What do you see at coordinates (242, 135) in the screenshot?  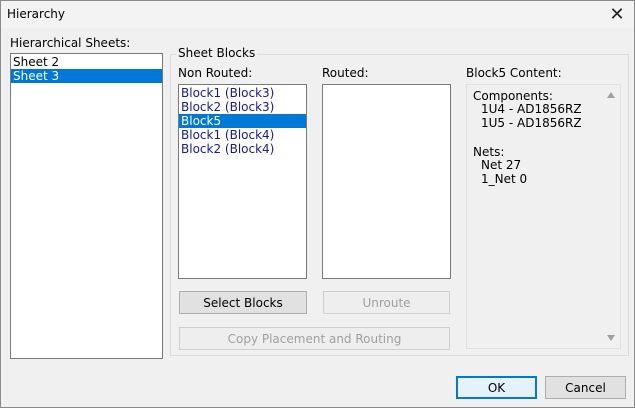 I see `block-item: Block1 (Block4)` at bounding box center [242, 135].